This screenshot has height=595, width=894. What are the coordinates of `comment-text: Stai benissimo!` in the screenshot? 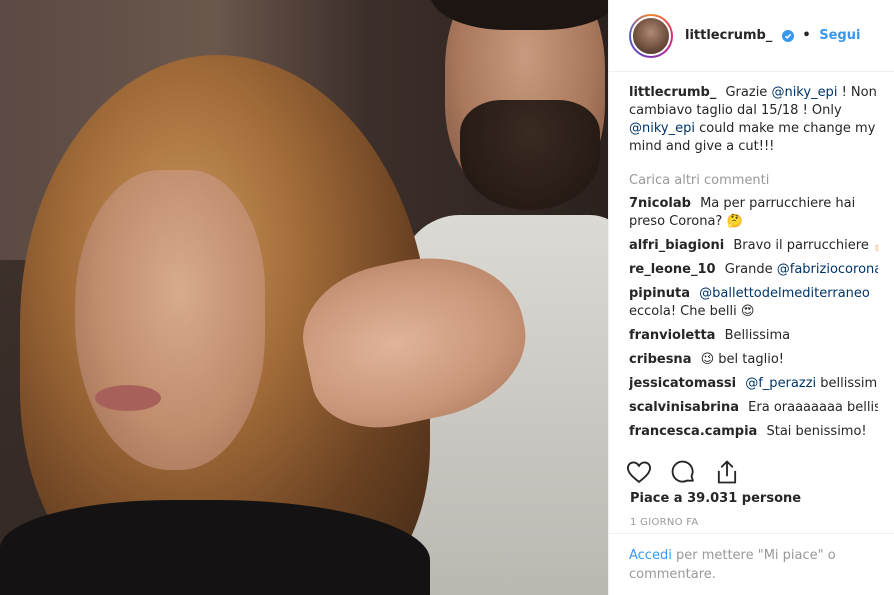 It's located at (816, 431).